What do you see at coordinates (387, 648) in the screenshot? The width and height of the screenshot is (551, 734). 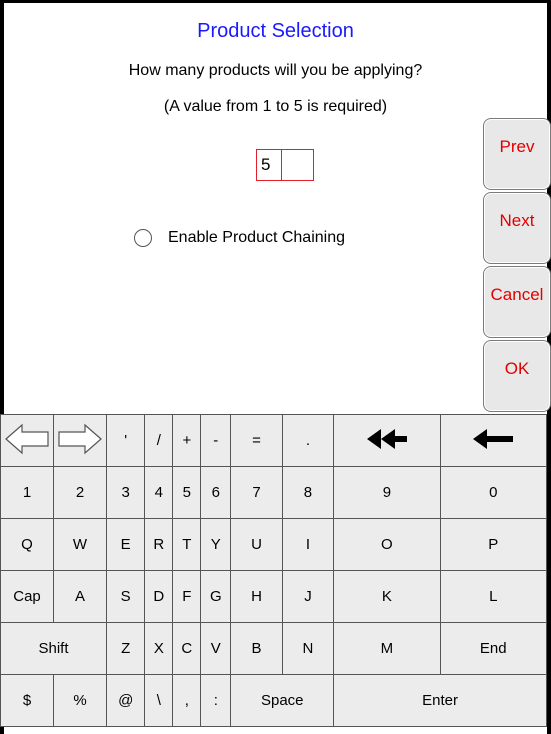 I see `key-m: M` at bounding box center [387, 648].